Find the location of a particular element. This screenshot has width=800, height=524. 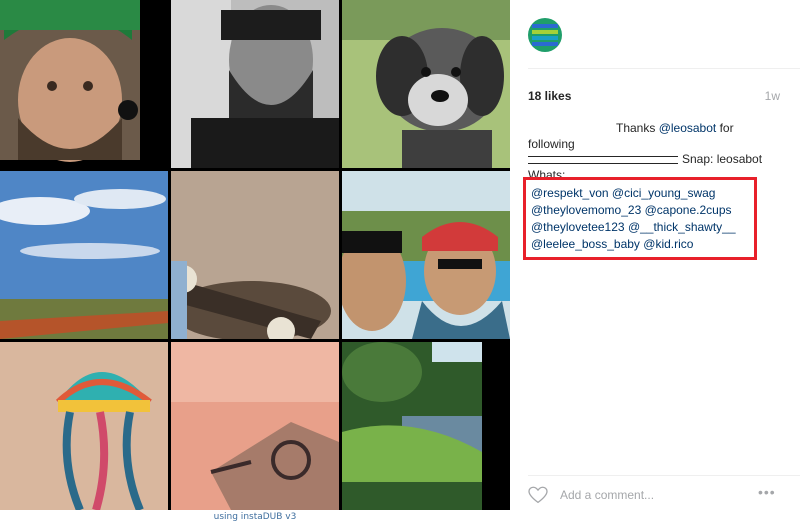

heart-icon is located at coordinates (538, 495).